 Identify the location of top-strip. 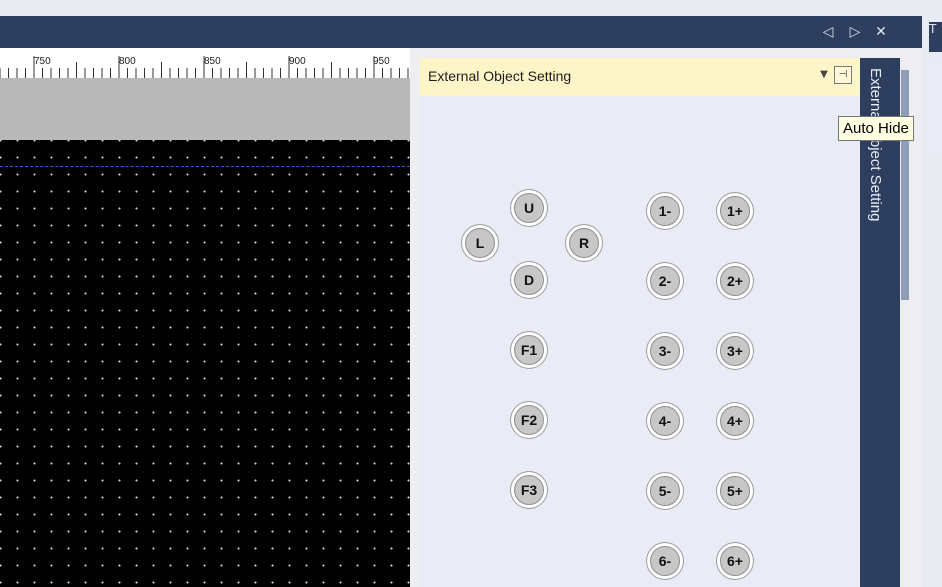
(471, 8).